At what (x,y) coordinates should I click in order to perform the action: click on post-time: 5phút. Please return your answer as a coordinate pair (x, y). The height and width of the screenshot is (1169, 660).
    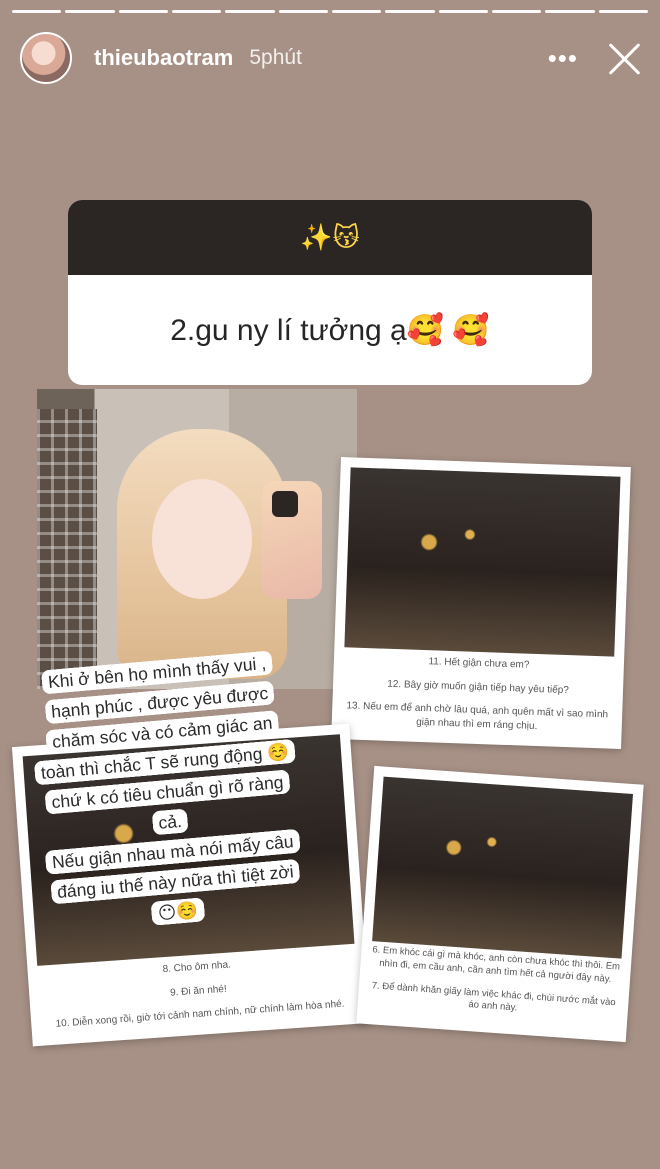
    Looking at the image, I should click on (275, 57).